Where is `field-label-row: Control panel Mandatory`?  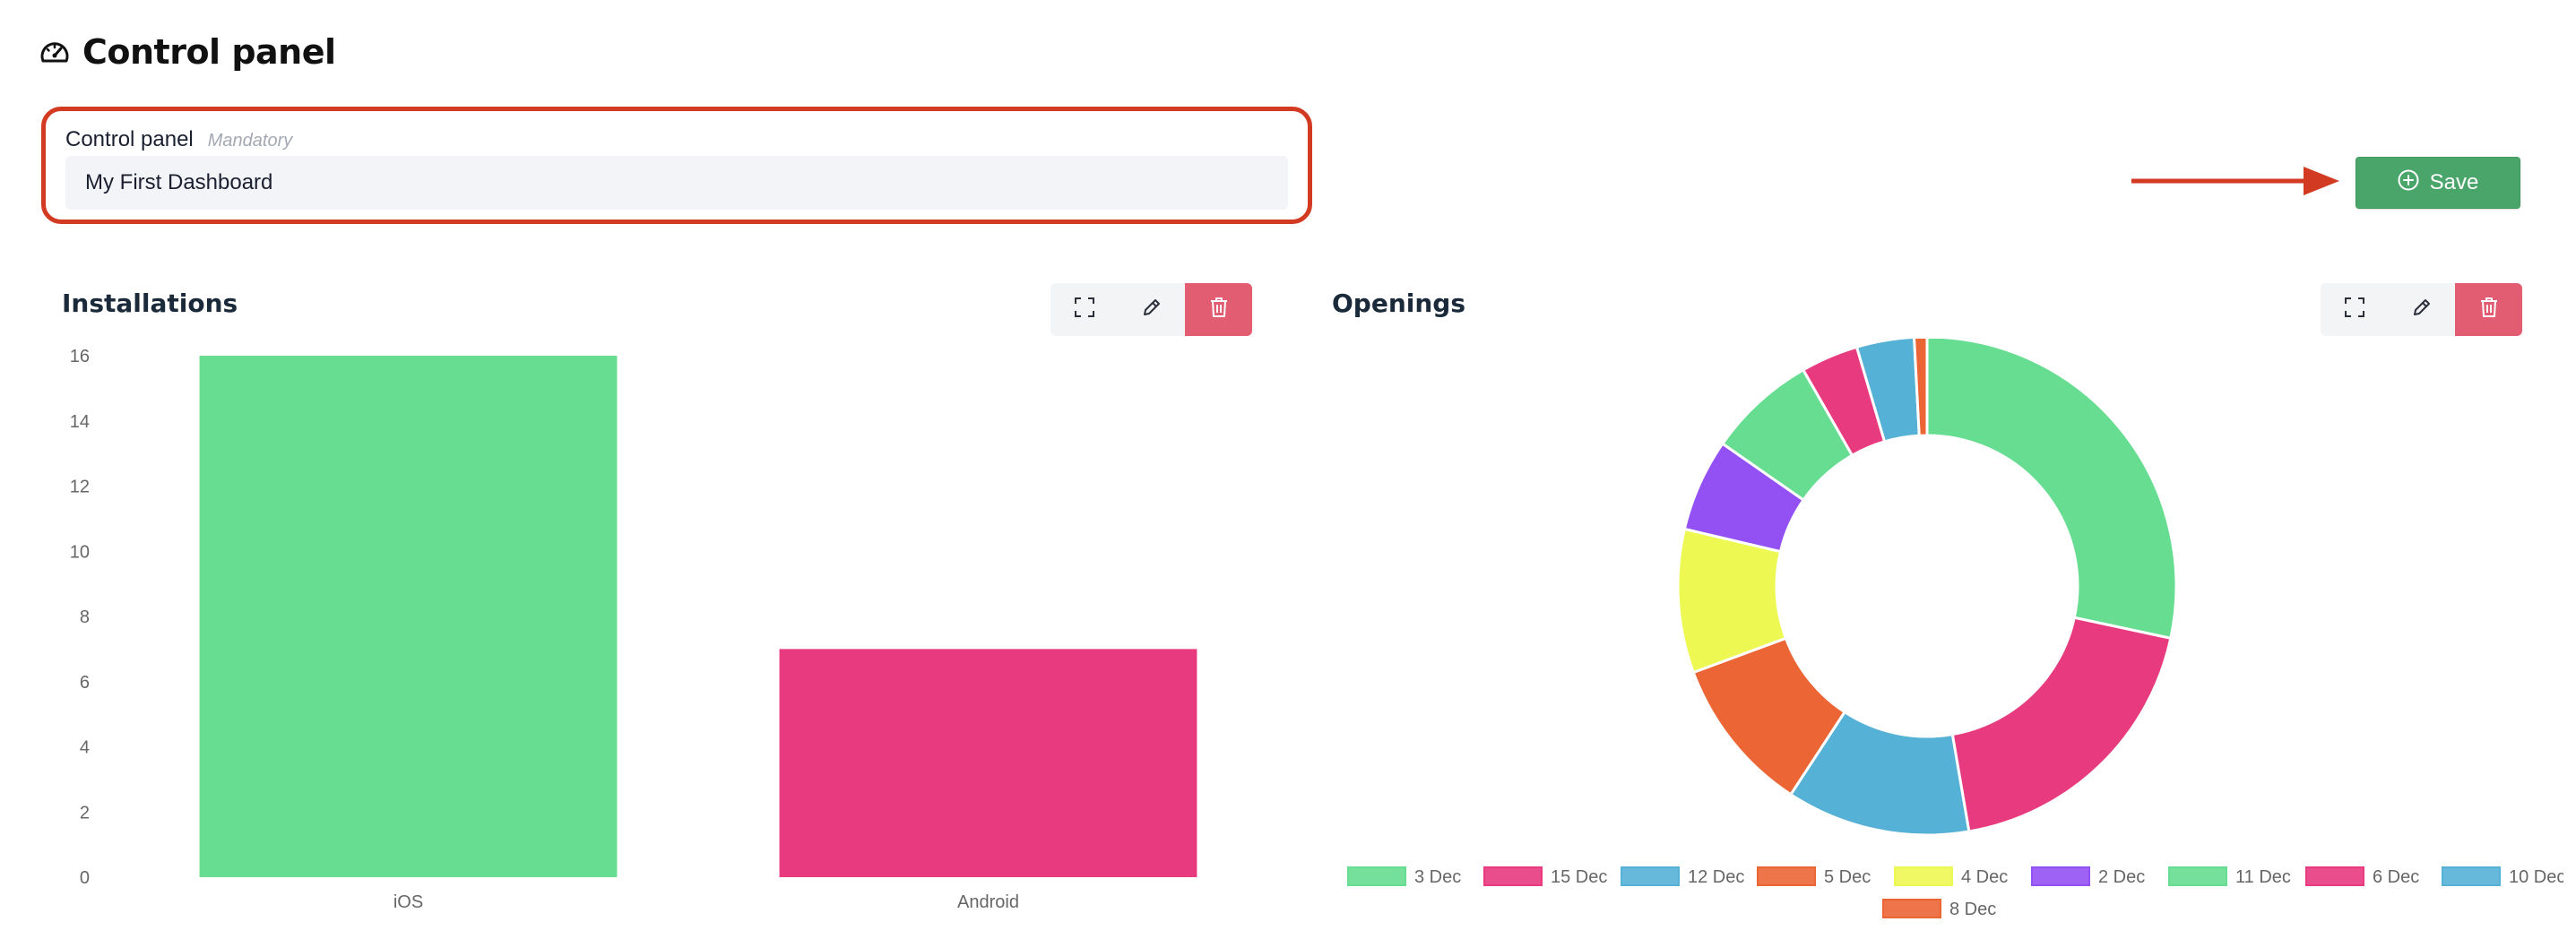
field-label-row: Control panel Mandatory is located at coordinates (178, 139).